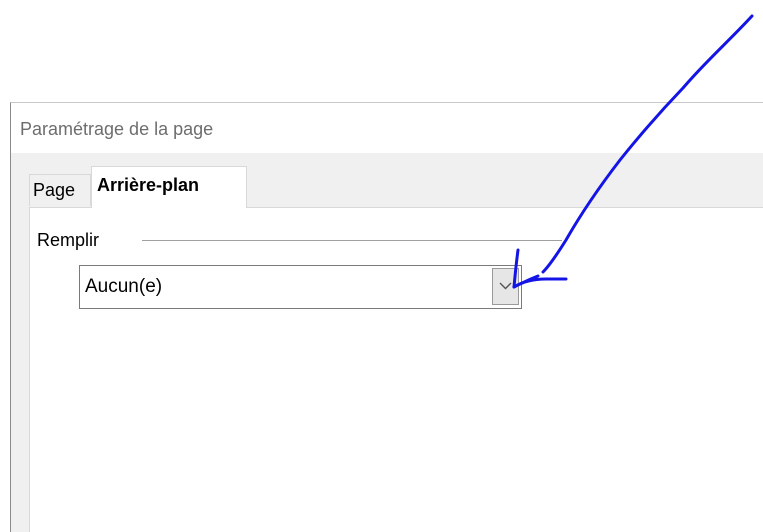 Image resolution: width=763 pixels, height=532 pixels. I want to click on fill-type-value: Aucun(e), so click(124, 286).